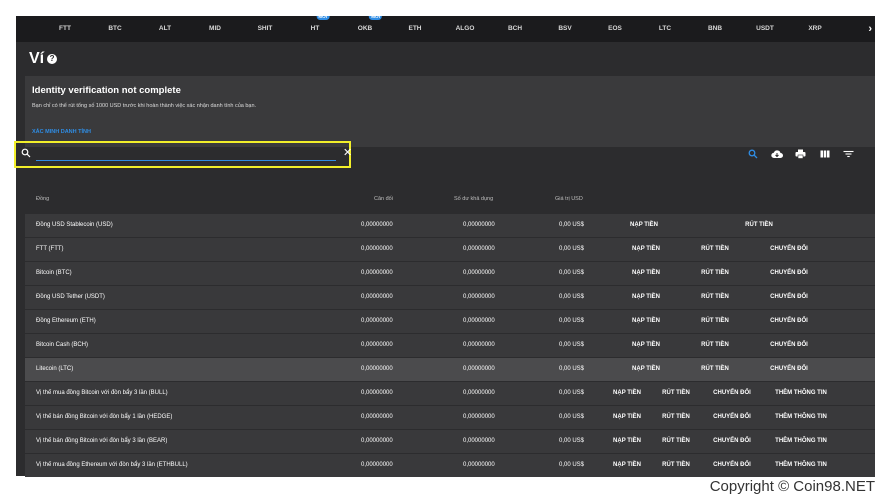 The width and height of the screenshot is (891, 498). I want to click on nav-item-shit: SHIT, so click(265, 29).